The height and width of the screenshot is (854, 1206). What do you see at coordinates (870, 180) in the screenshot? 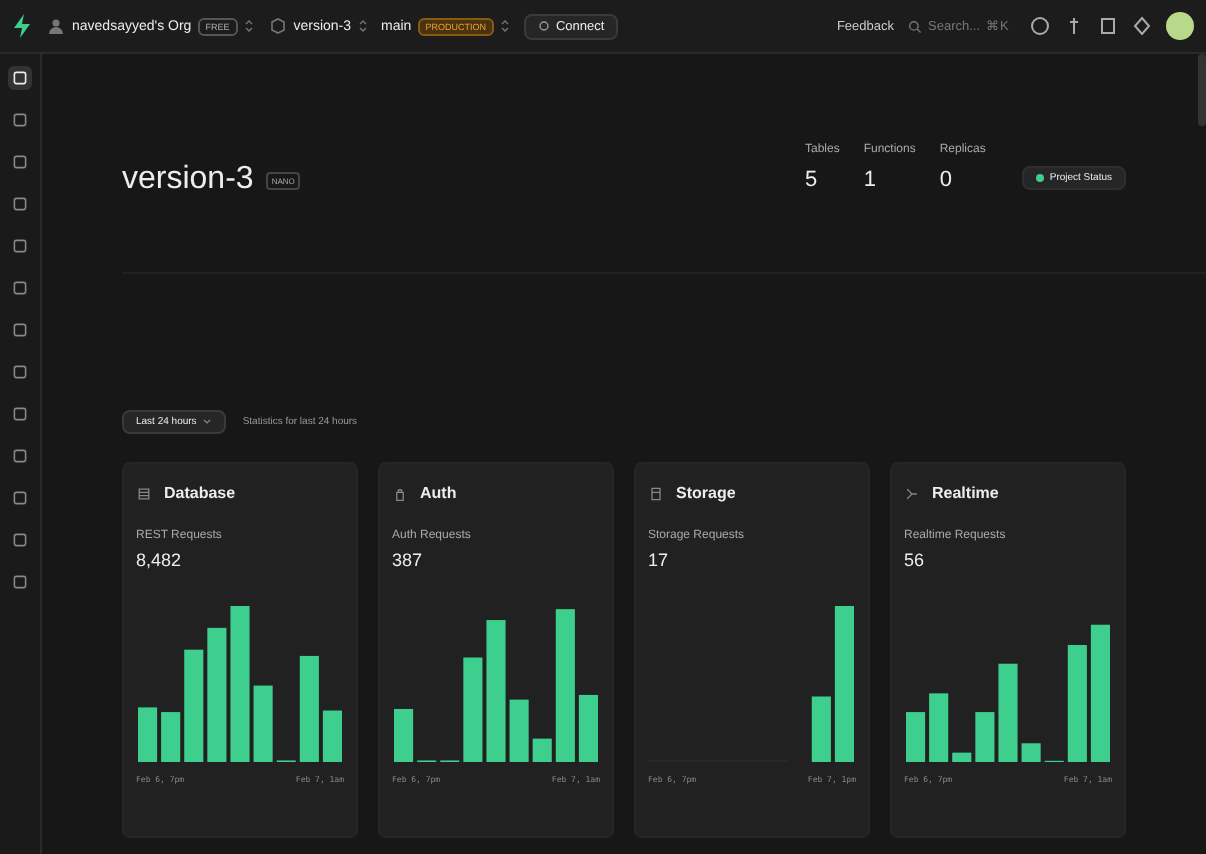
I see `stat-value: 1` at bounding box center [870, 180].